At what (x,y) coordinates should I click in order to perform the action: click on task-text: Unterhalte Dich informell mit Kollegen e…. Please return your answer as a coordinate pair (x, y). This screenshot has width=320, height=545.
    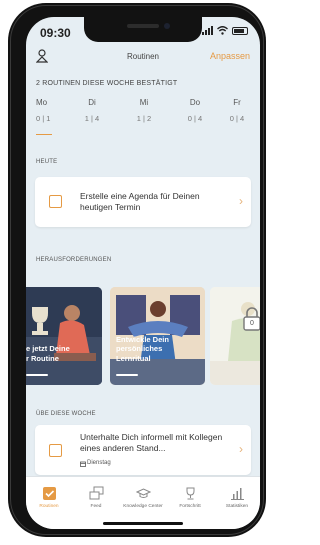
    Looking at the image, I should click on (151, 442).